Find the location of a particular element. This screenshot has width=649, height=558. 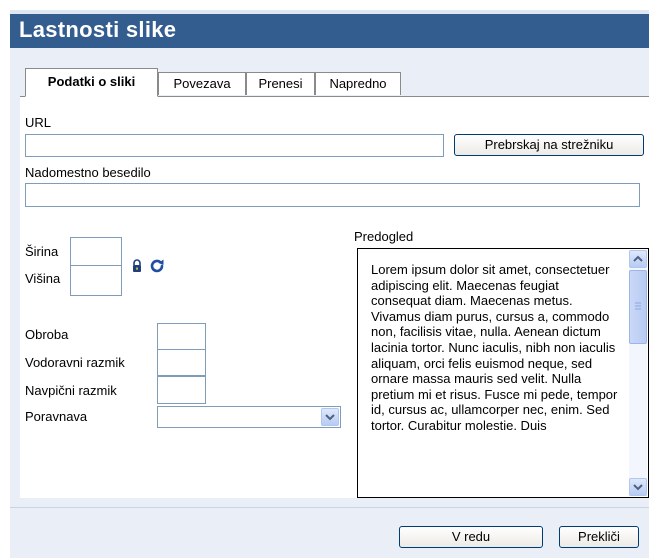

chevron-down-icon is located at coordinates (330, 417).